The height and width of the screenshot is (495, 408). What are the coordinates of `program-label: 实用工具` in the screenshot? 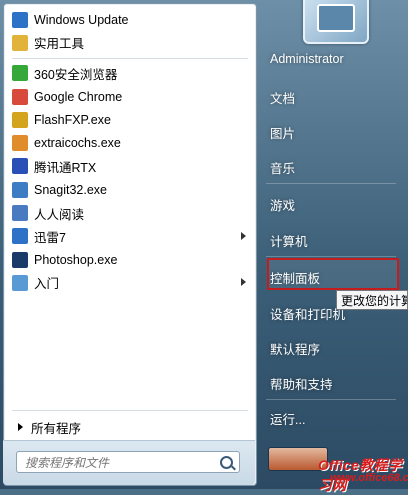 It's located at (59, 44).